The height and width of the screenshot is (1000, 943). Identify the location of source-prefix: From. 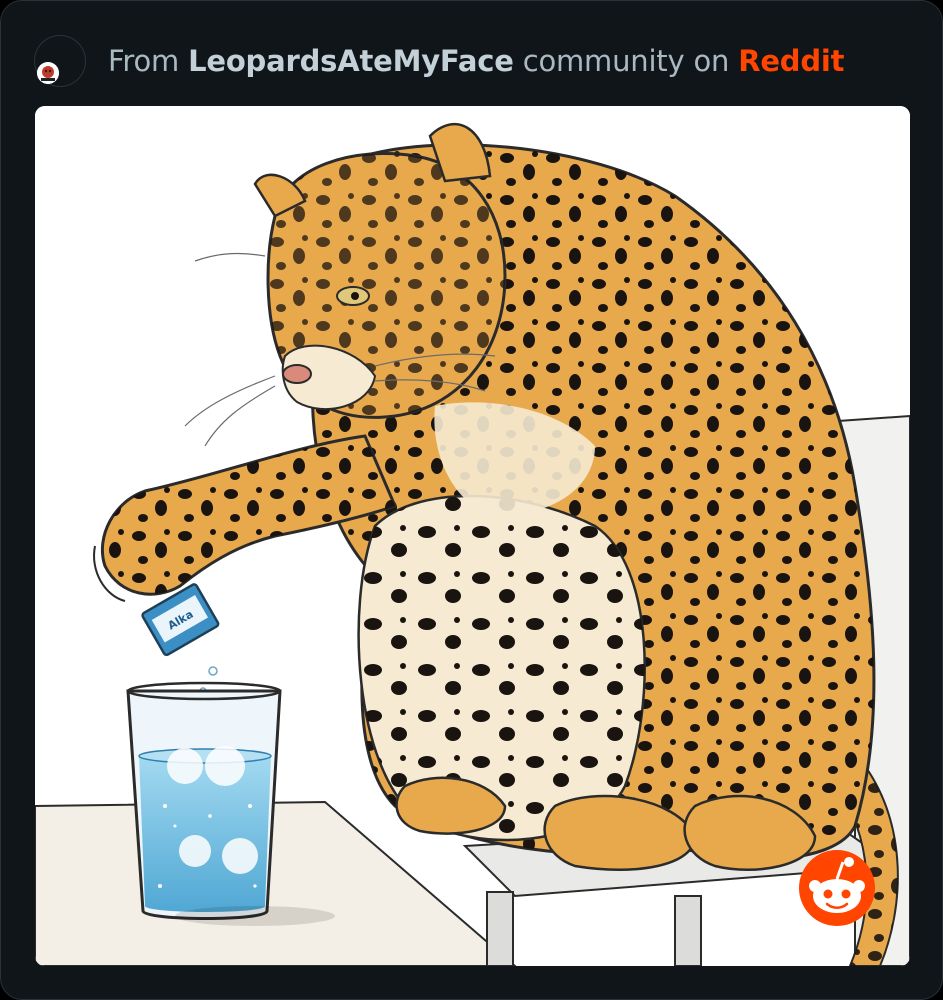
(148, 61).